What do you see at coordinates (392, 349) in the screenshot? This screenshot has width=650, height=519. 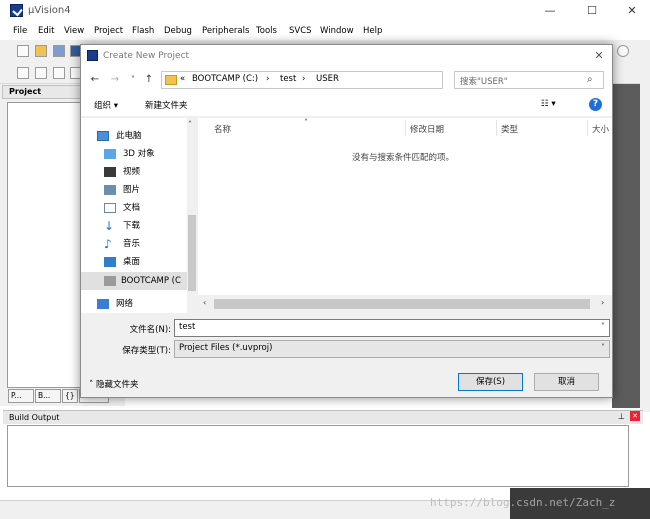 I see `filetype-select: Project Files (*.uvproj) ˅` at bounding box center [392, 349].